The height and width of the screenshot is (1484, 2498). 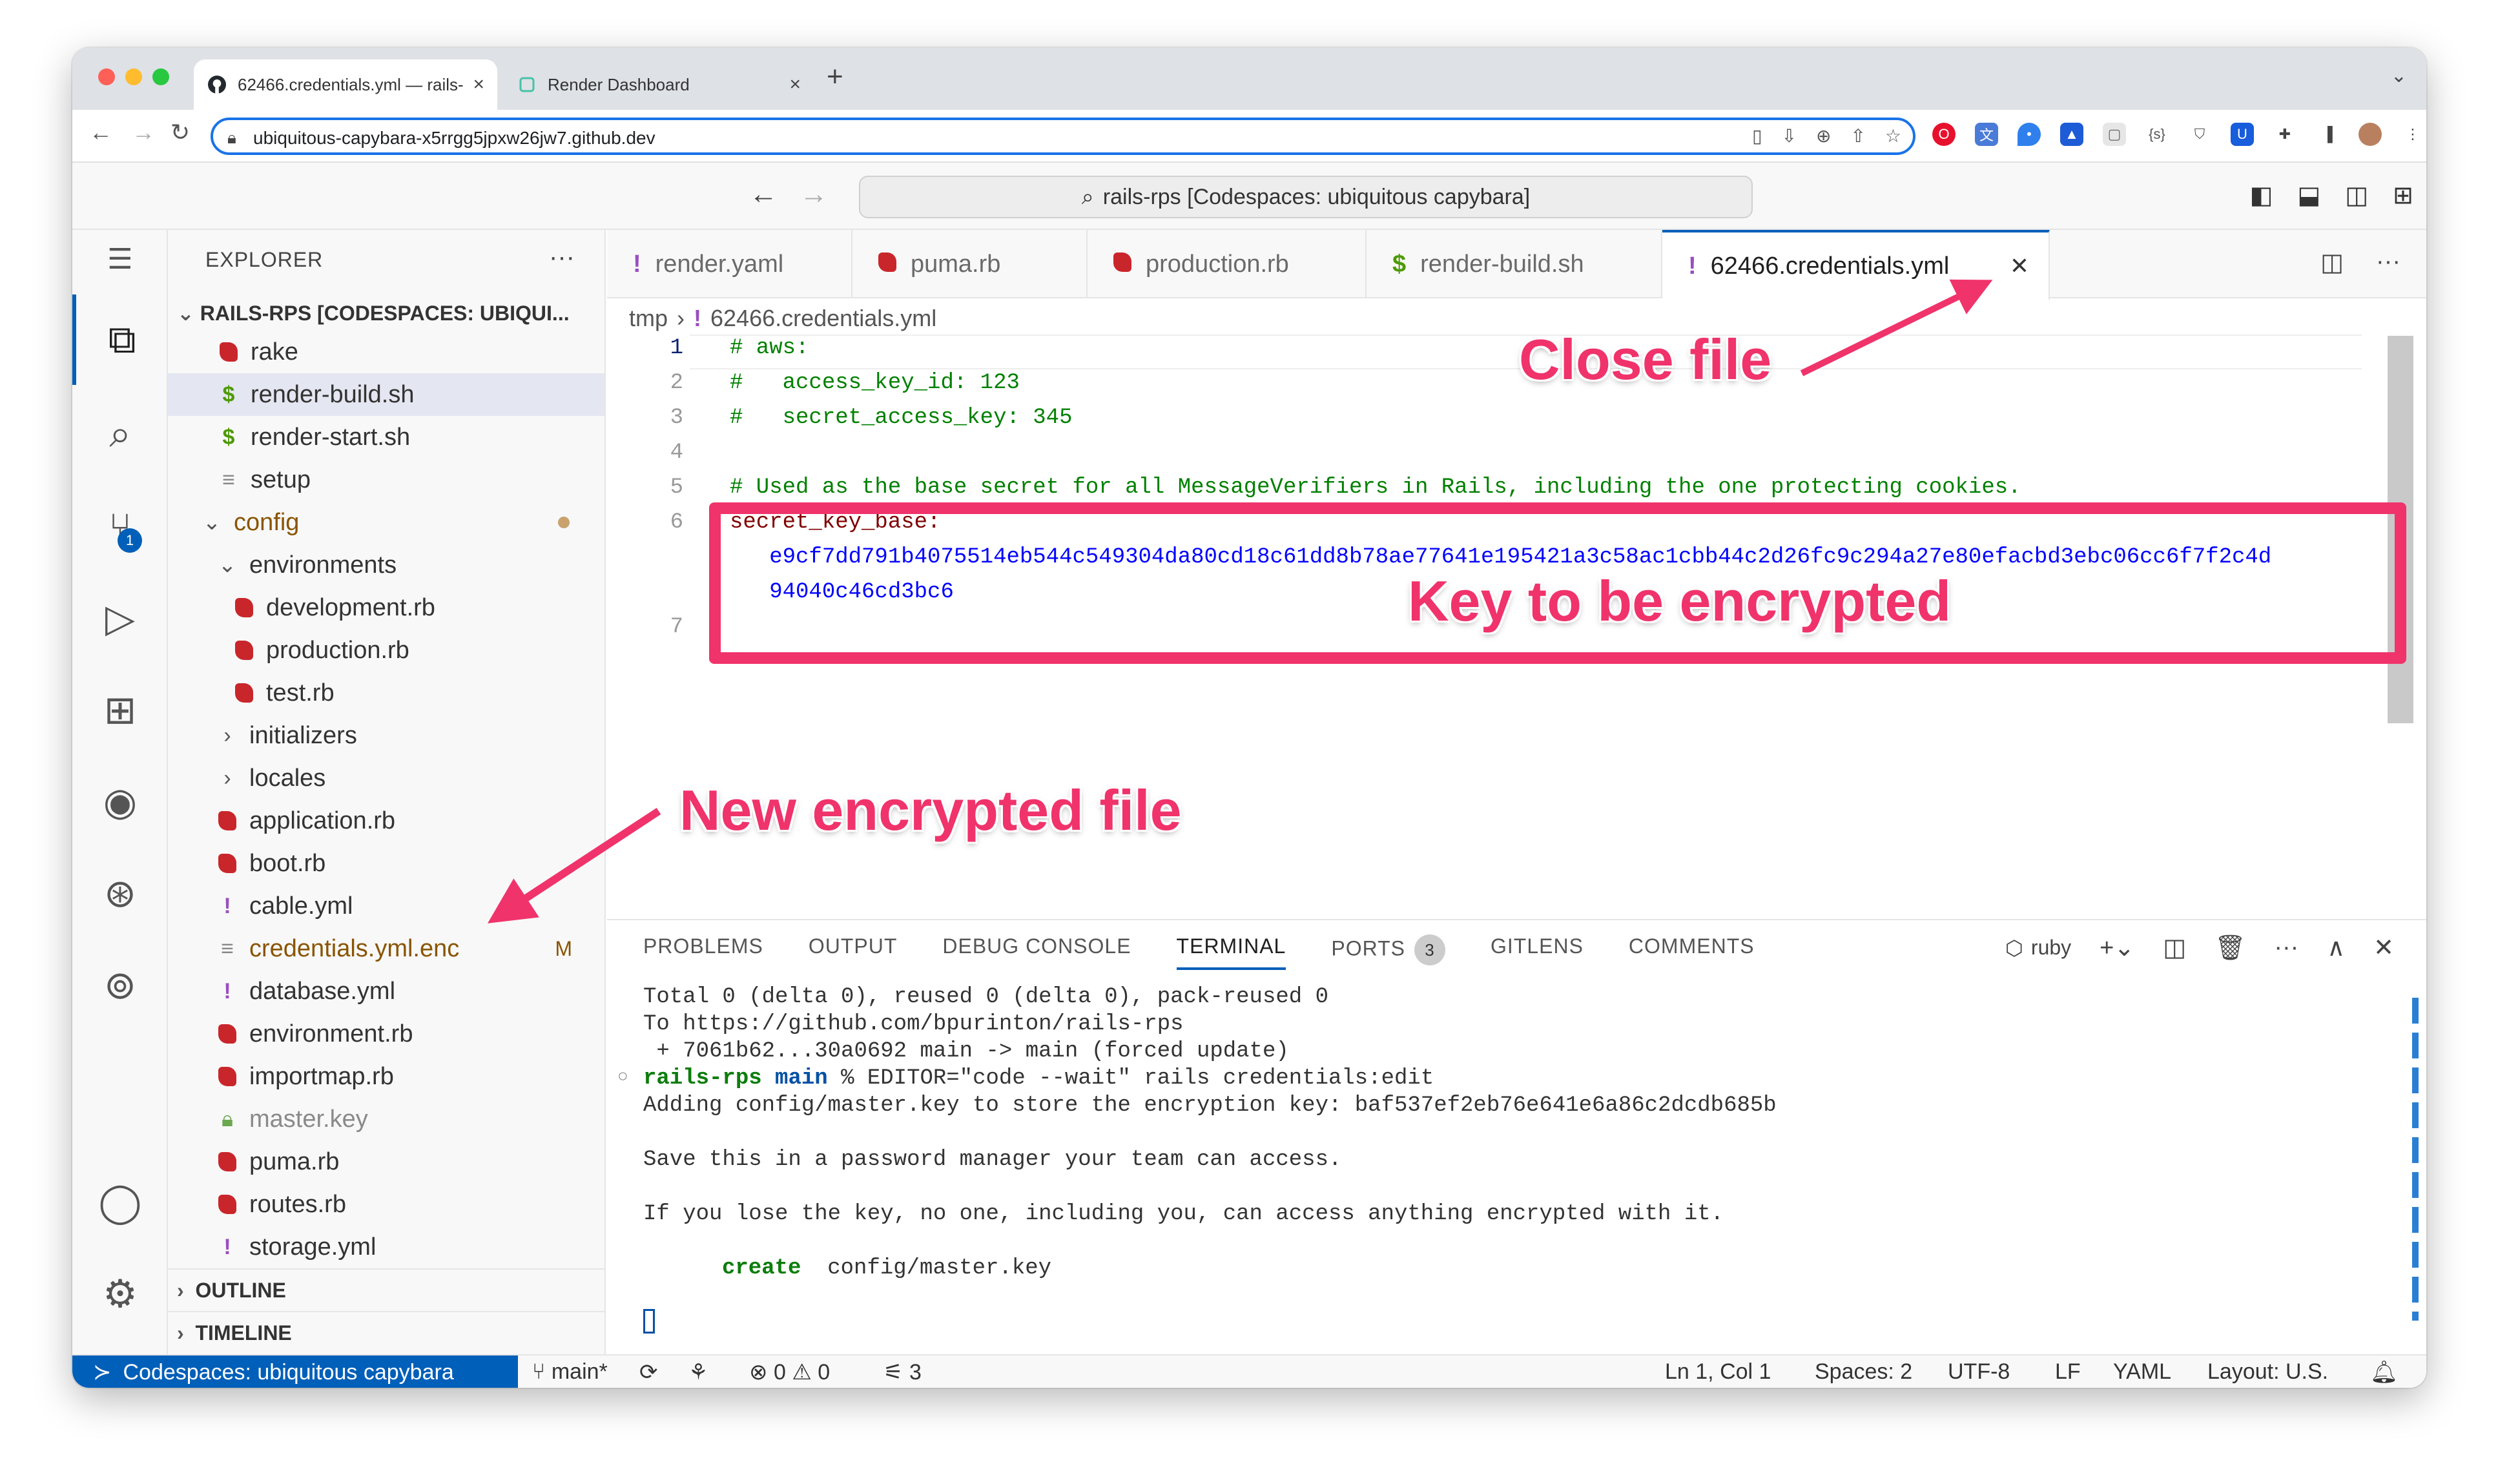 What do you see at coordinates (2285, 134) in the screenshot?
I see `puzzle-extensions-icon: ✚` at bounding box center [2285, 134].